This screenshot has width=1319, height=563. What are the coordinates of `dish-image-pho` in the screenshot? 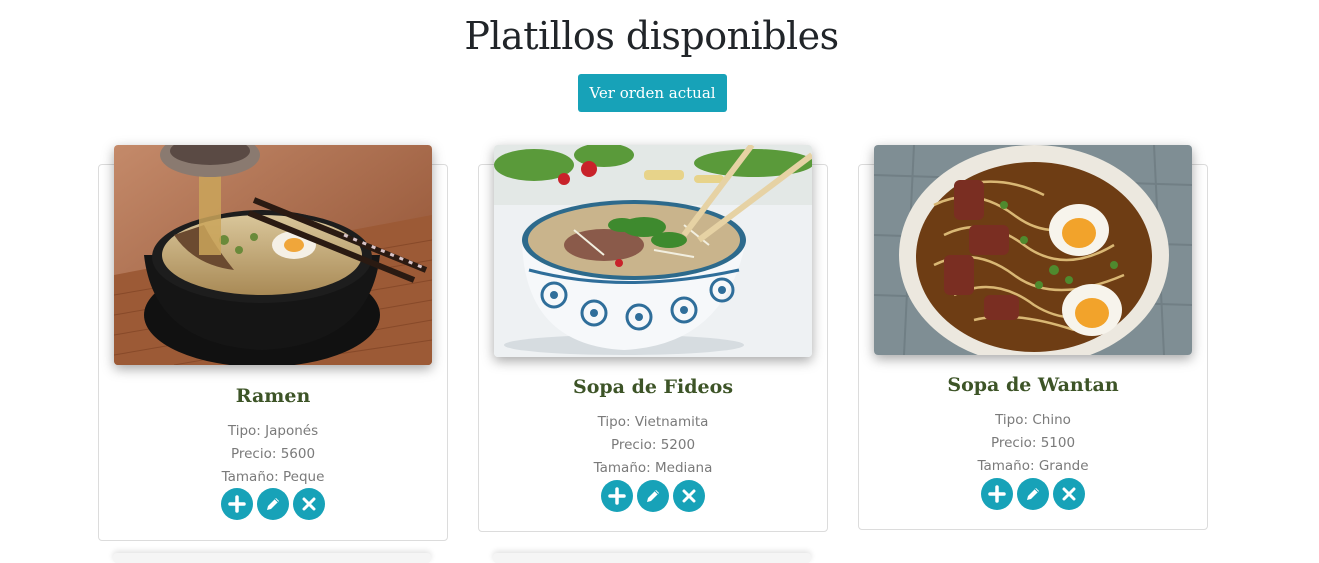 It's located at (653, 251).